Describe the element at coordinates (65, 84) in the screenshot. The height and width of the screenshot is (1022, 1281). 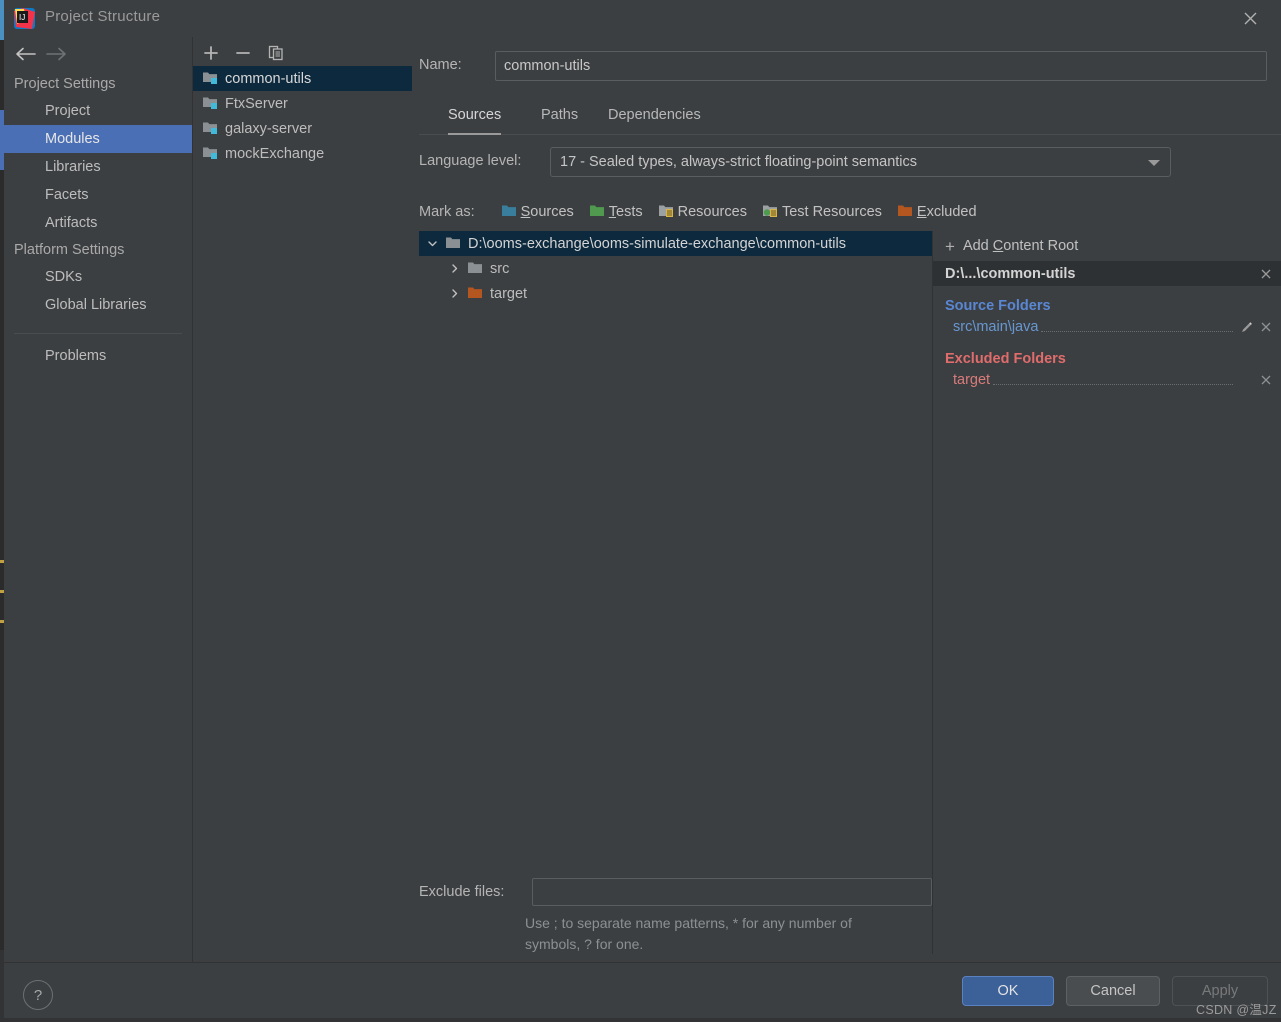
I see `nav-group-project-settings: Project Settings` at that location.